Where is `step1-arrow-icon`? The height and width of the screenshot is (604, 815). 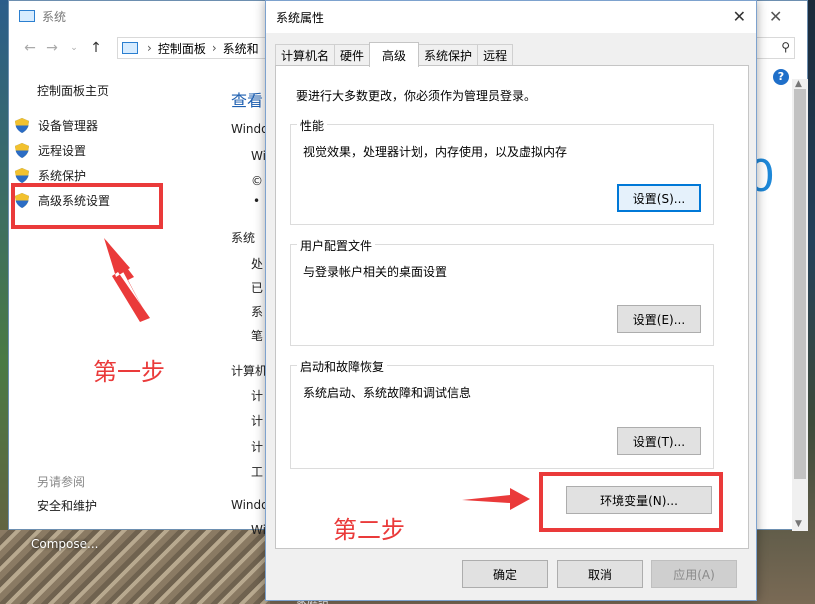
step1-arrow-icon is located at coordinates (127, 280).